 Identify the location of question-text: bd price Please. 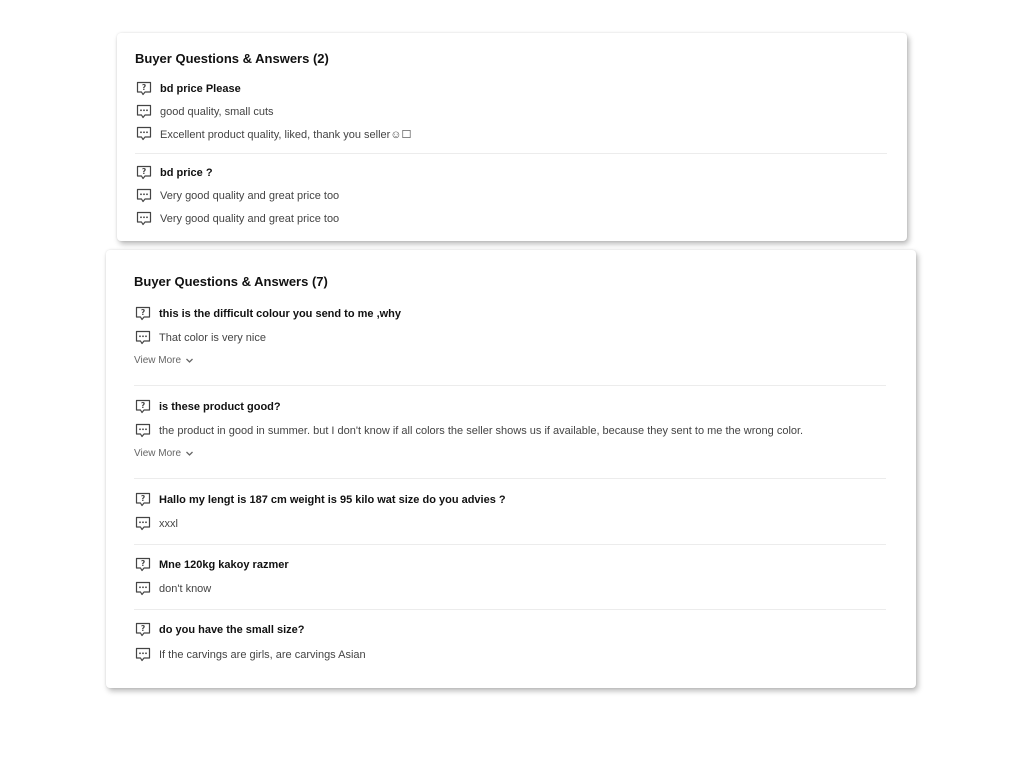
(200, 89).